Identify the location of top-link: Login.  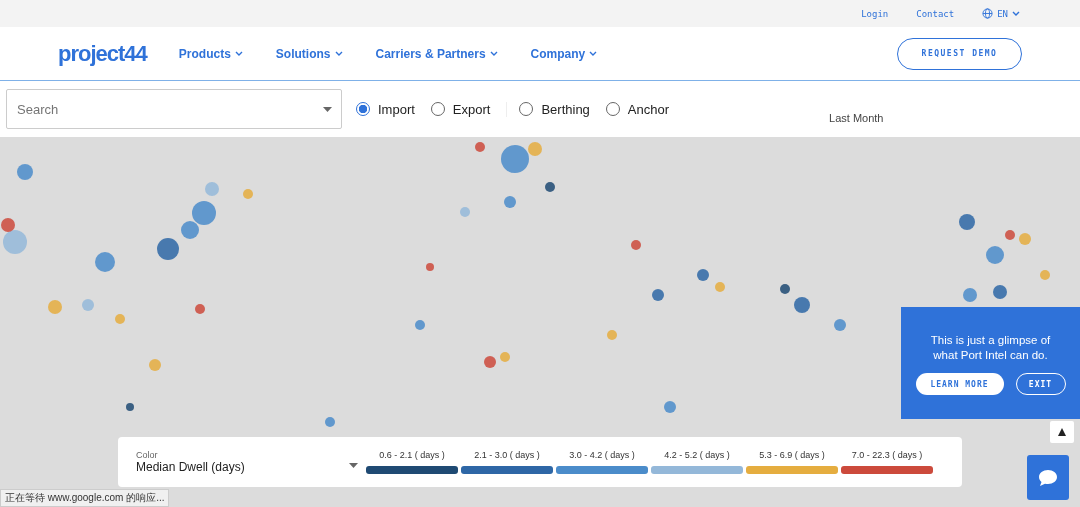
(875, 13).